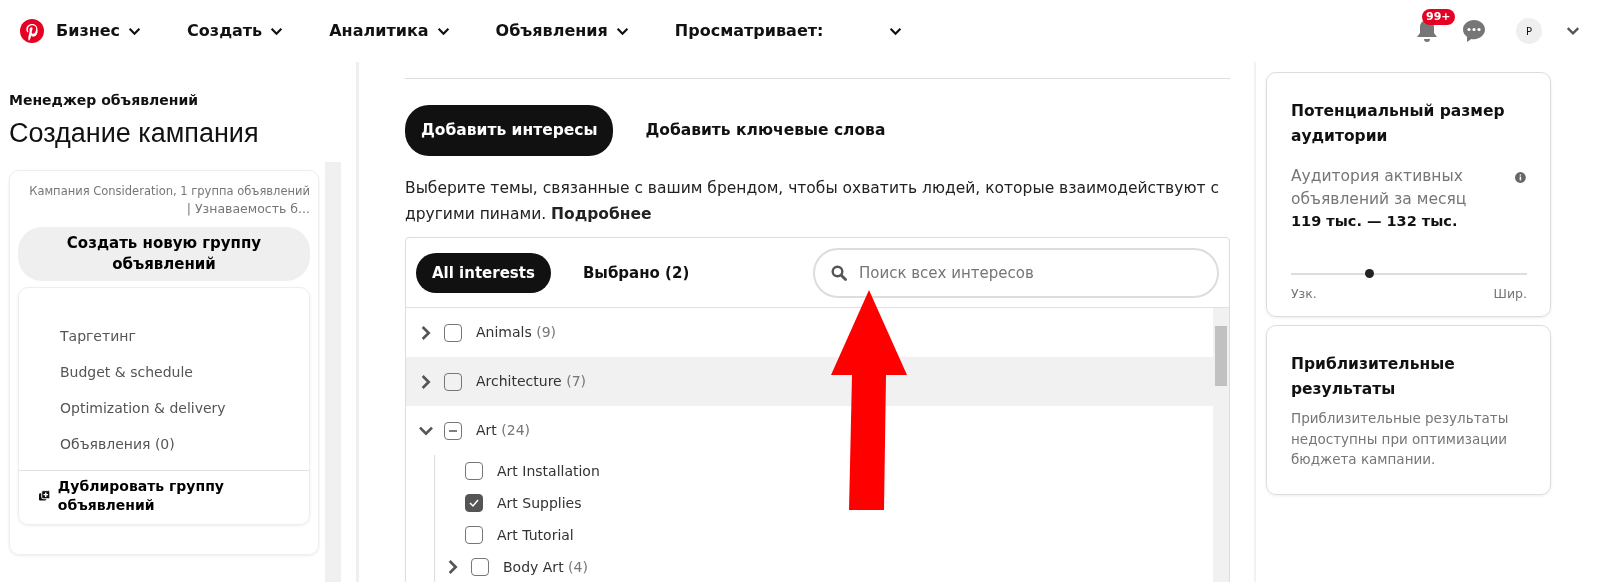 The height and width of the screenshot is (582, 1600). I want to click on min-label: Узк., so click(1304, 293).